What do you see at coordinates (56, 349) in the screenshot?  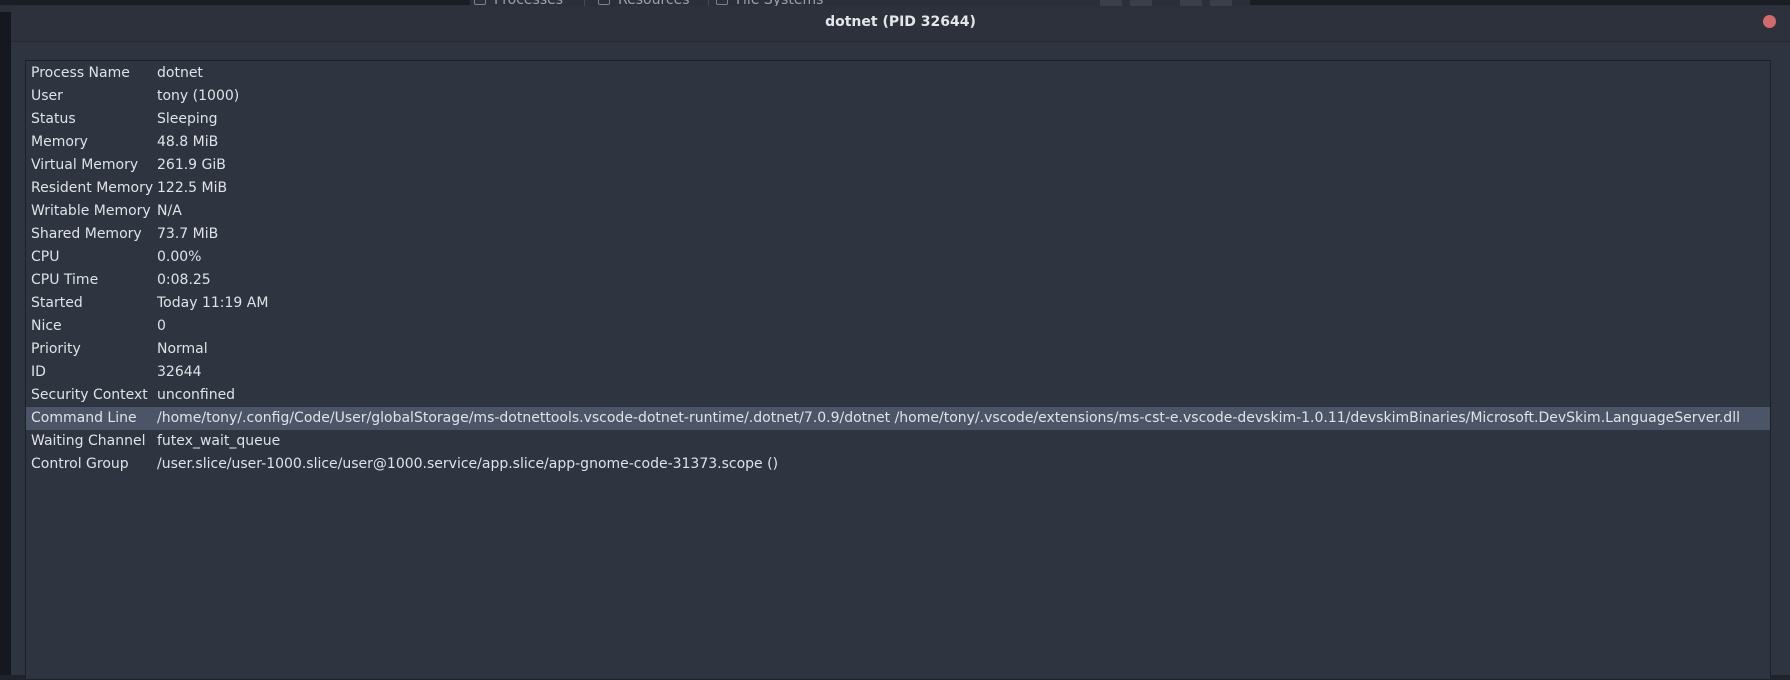 I see `property-key: Priority` at bounding box center [56, 349].